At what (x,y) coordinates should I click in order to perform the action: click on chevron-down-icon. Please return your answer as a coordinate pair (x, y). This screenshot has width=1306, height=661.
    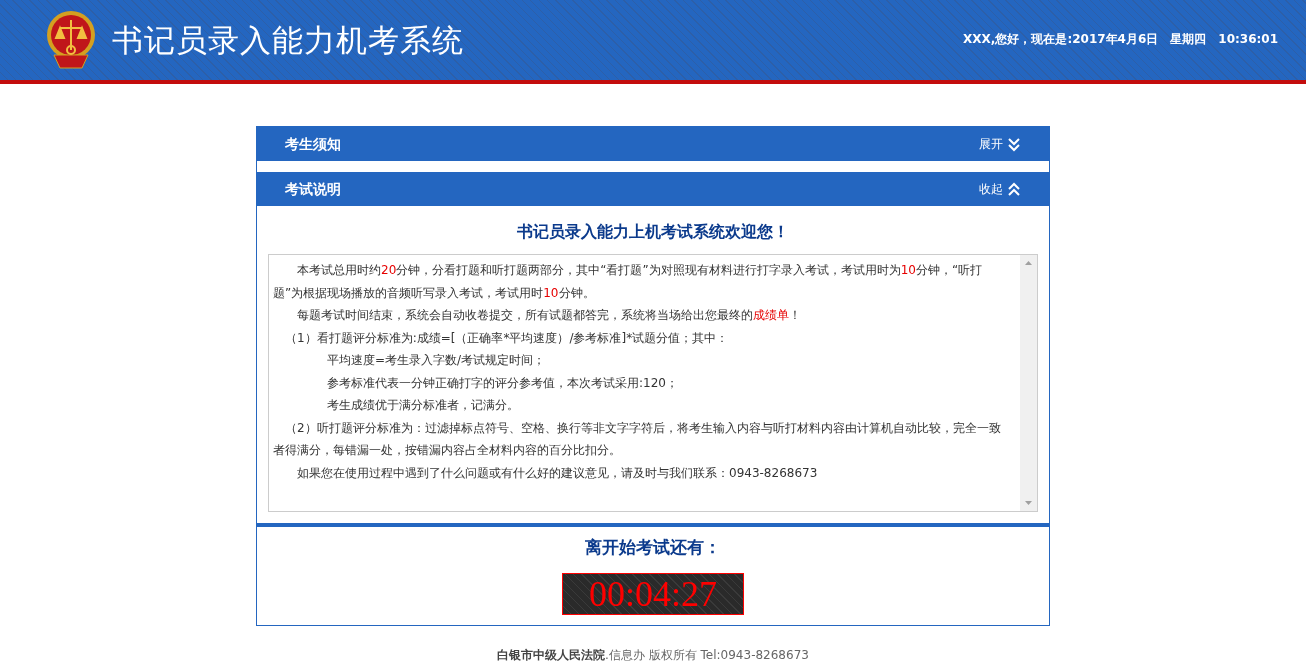
    Looking at the image, I should click on (1014, 144).